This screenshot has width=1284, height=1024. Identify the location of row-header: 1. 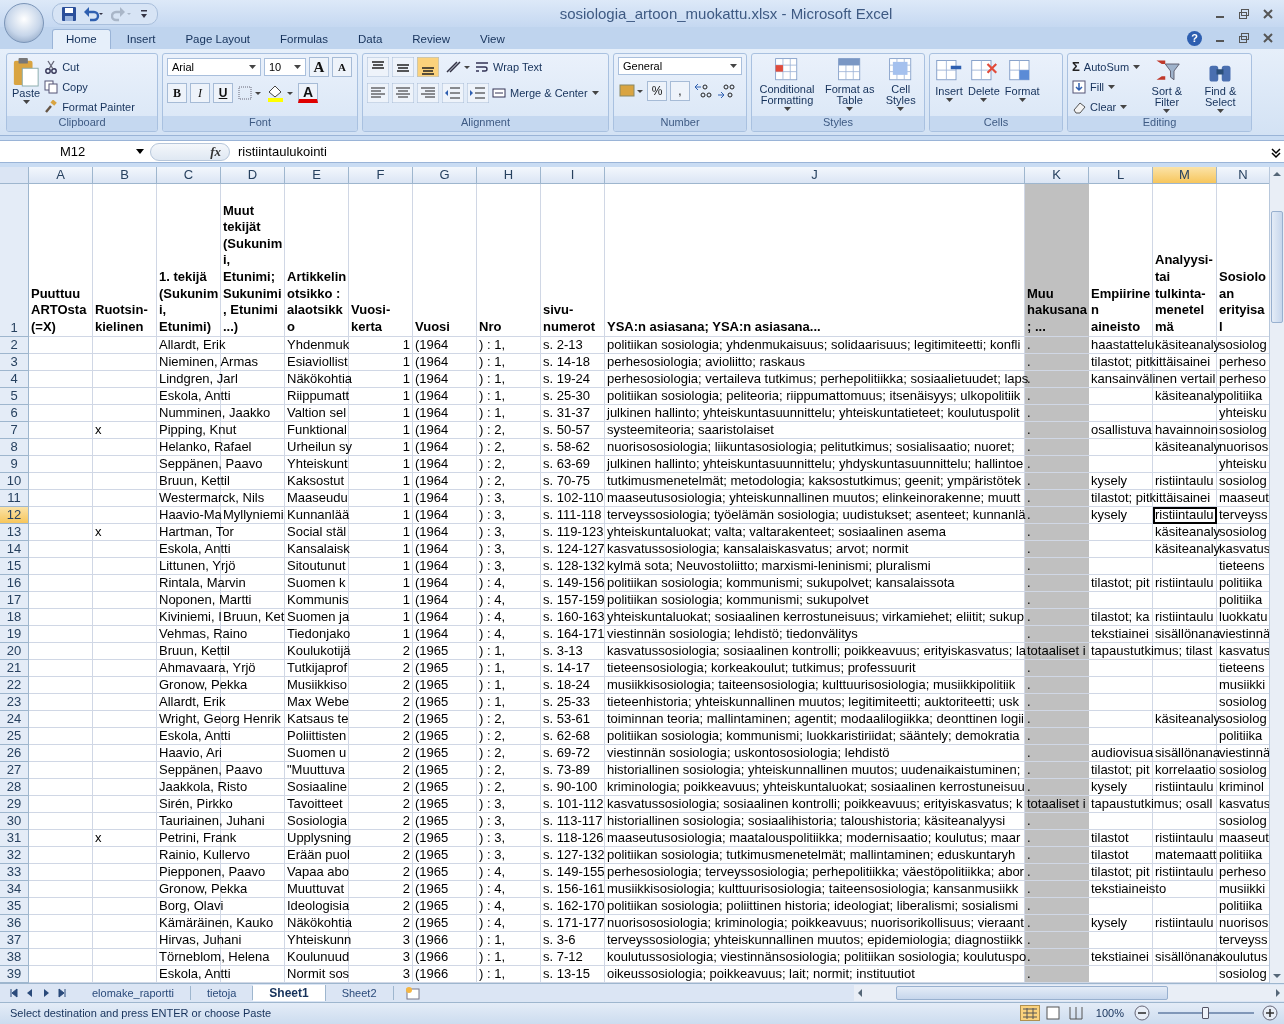
(14, 261).